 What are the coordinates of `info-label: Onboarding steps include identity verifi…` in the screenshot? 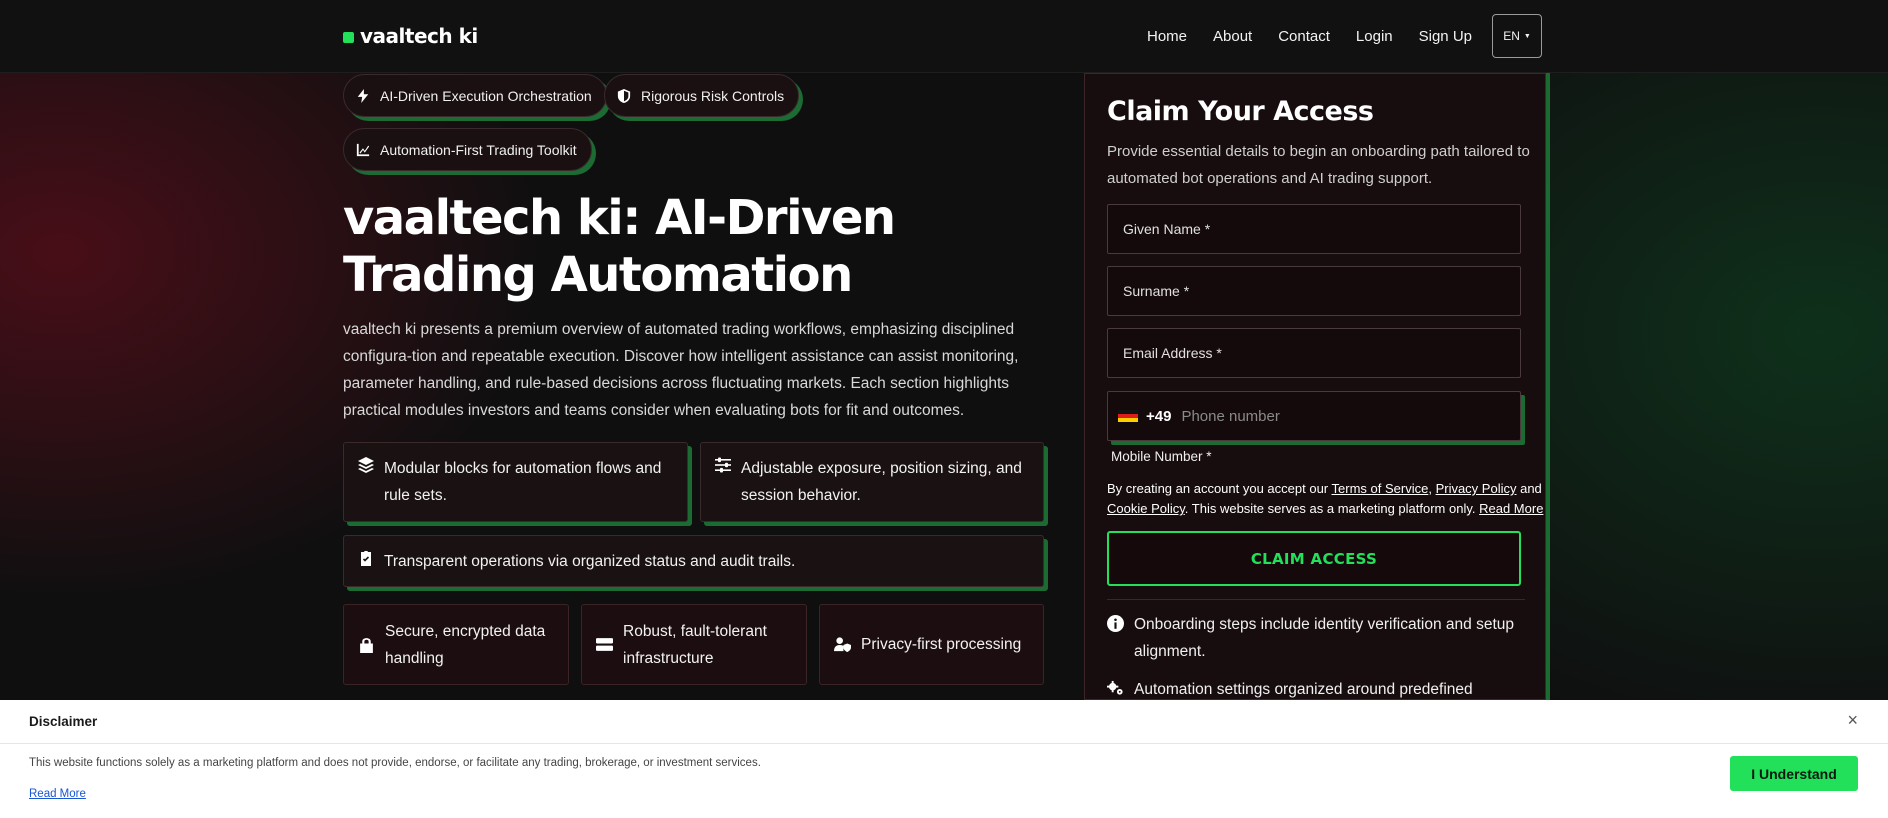 It's located at (1324, 638).